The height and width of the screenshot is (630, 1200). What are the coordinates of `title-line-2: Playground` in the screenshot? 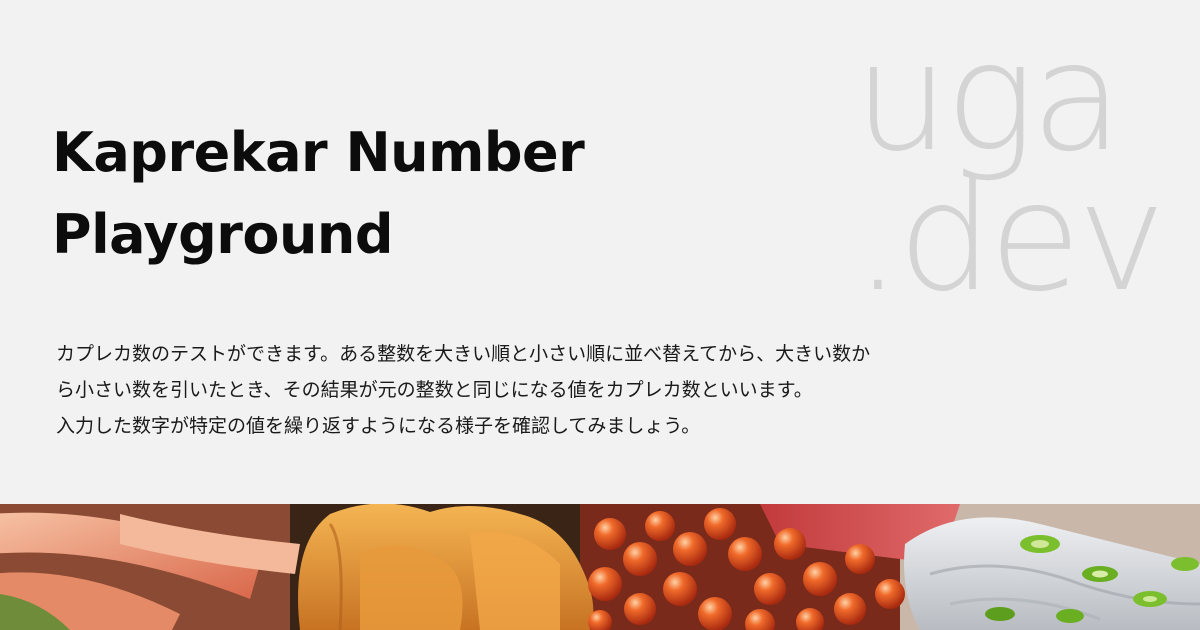 It's located at (223, 234).